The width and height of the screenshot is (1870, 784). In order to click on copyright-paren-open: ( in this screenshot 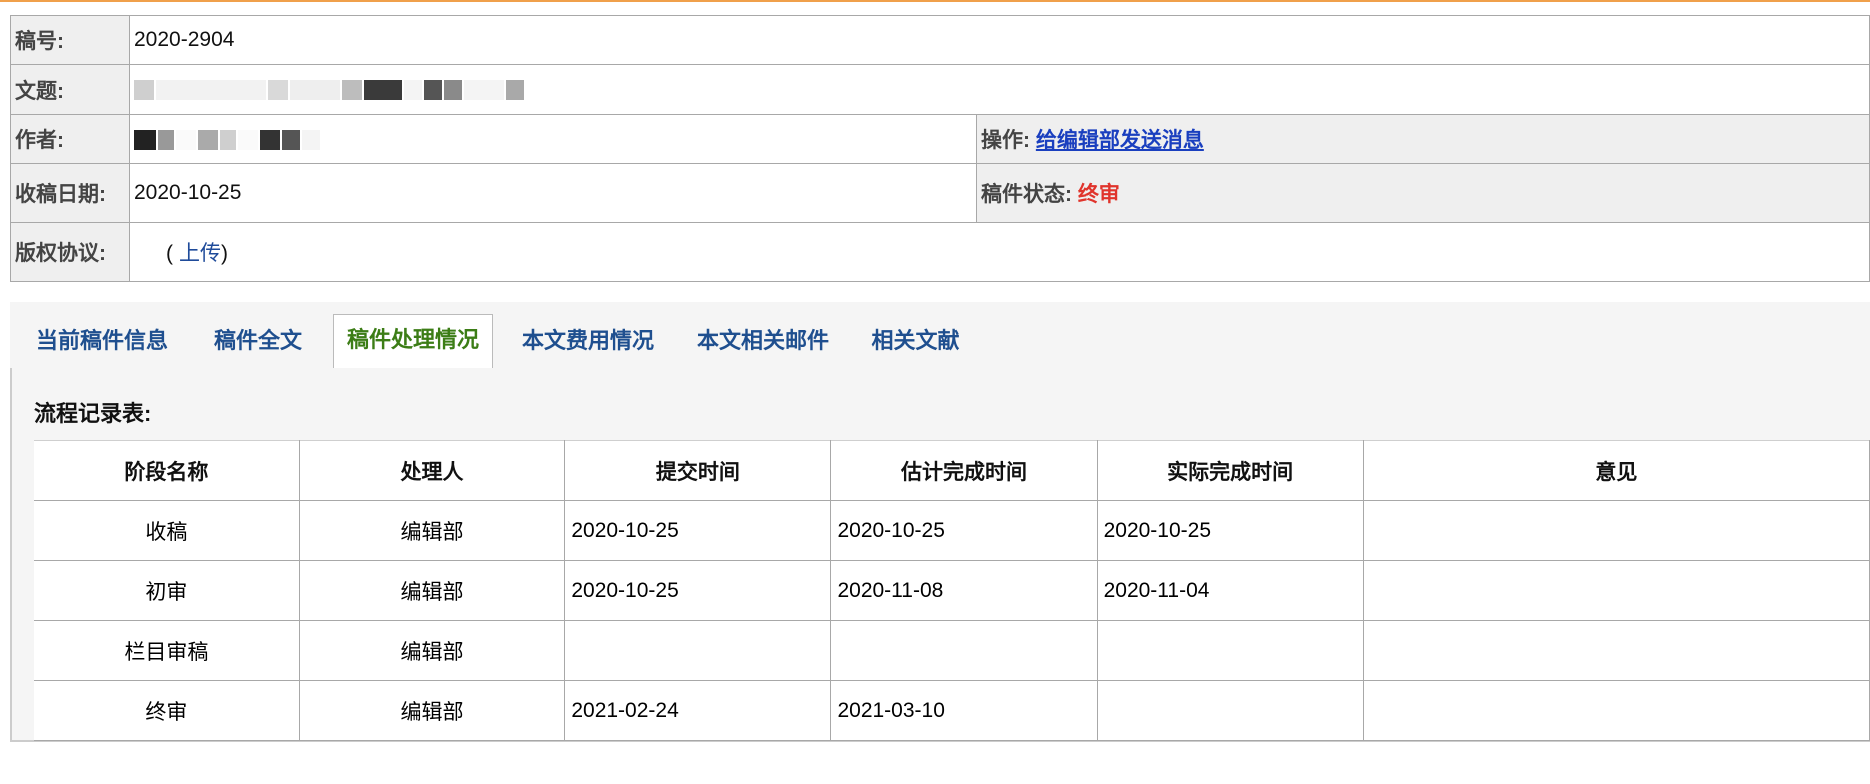, I will do `click(169, 253)`.